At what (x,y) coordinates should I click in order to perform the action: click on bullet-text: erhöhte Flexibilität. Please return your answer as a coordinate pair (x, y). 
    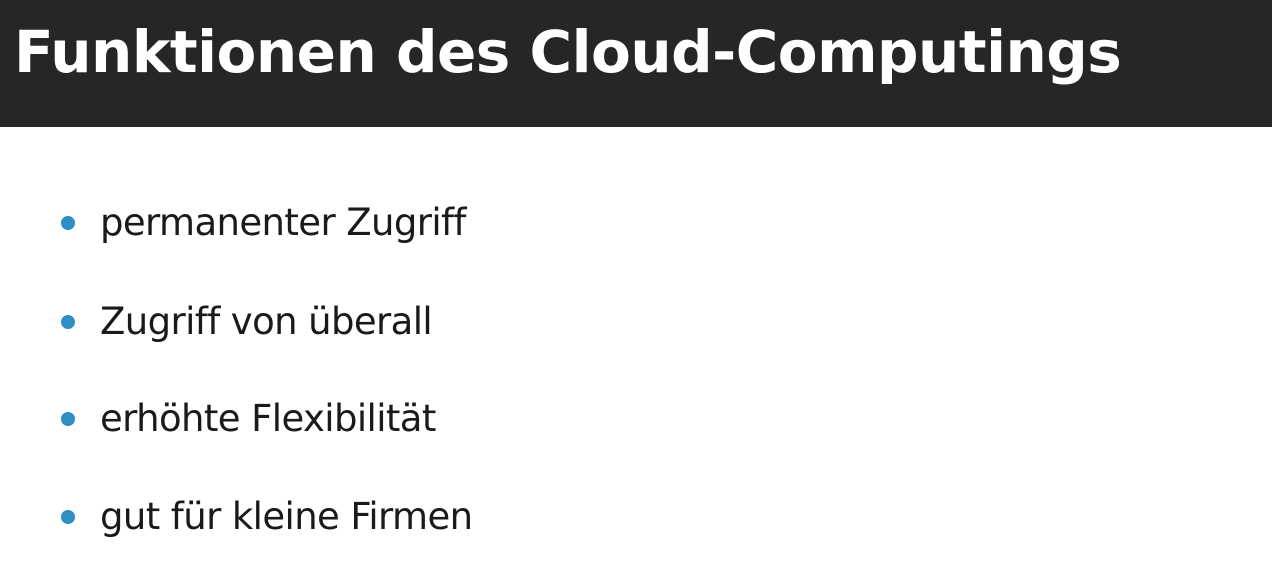
    Looking at the image, I should click on (268, 418).